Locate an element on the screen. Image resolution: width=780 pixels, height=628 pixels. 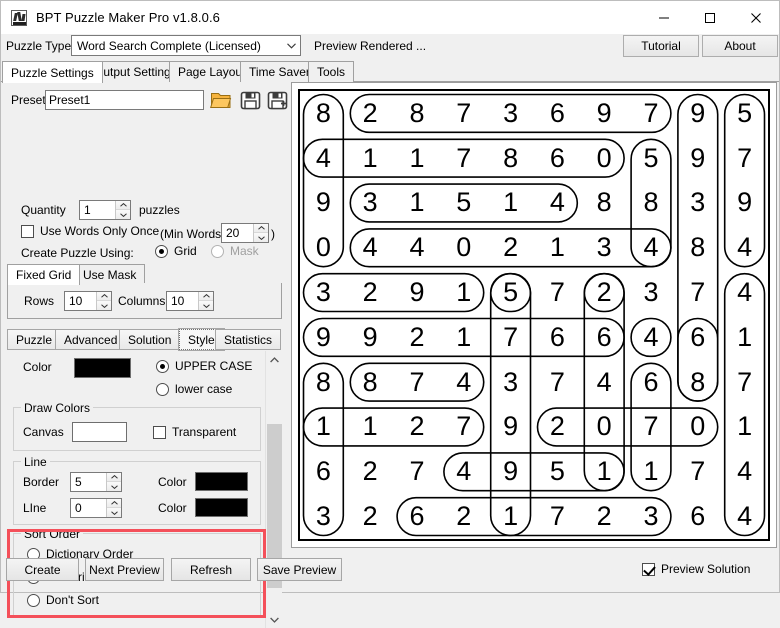
puzzle-type-label: Puzzle Type is located at coordinates (39, 46).